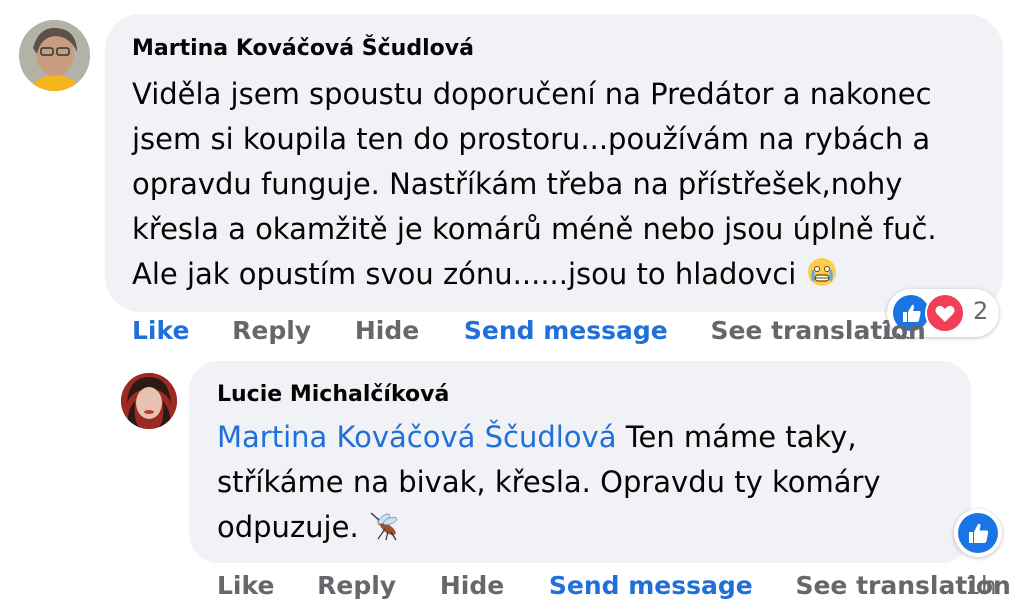  I want to click on like-reaction-icon, so click(978, 533).